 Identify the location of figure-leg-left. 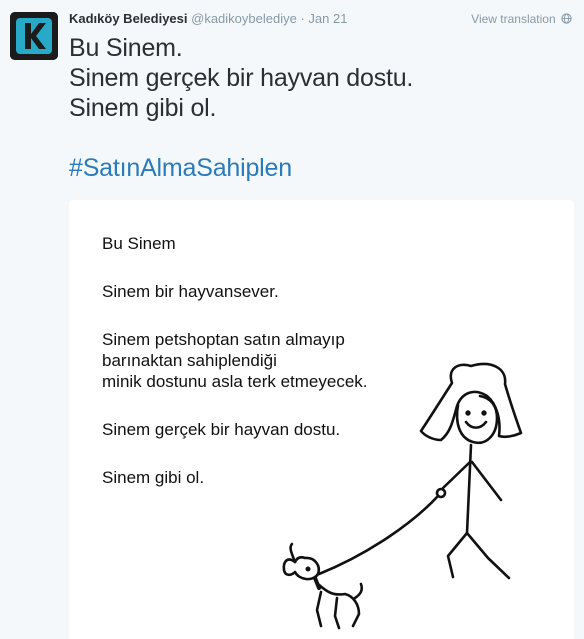
(457, 555).